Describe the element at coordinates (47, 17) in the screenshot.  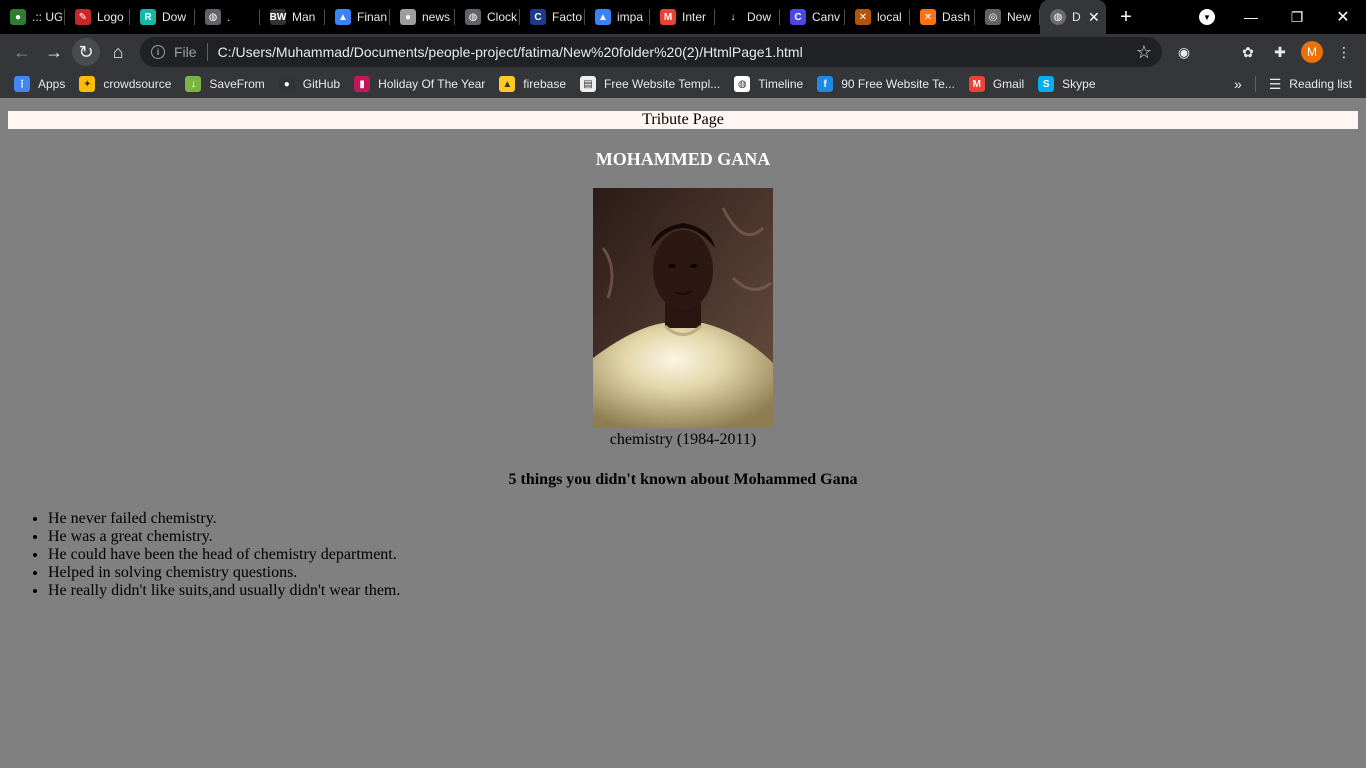
I see `tab-title: .:: UG` at that location.